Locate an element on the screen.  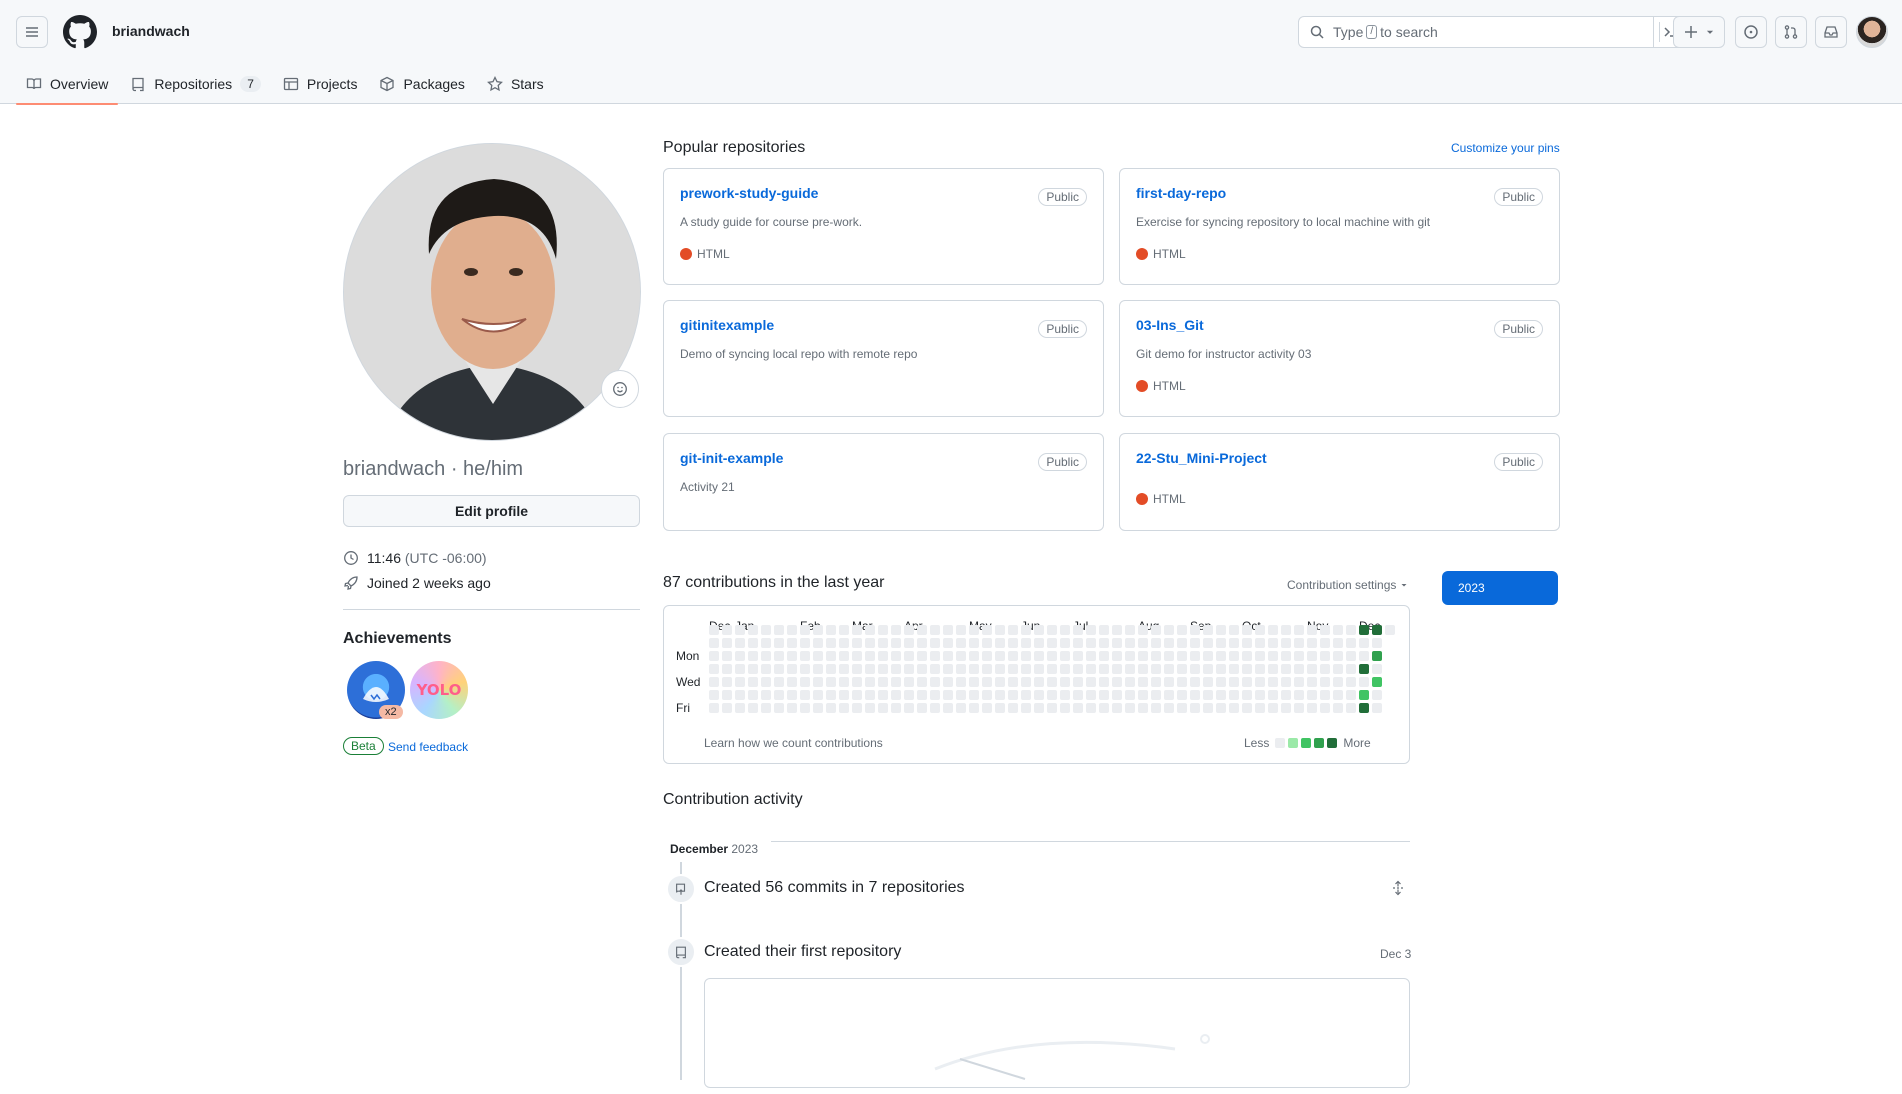
issues-button is located at coordinates (1751, 32).